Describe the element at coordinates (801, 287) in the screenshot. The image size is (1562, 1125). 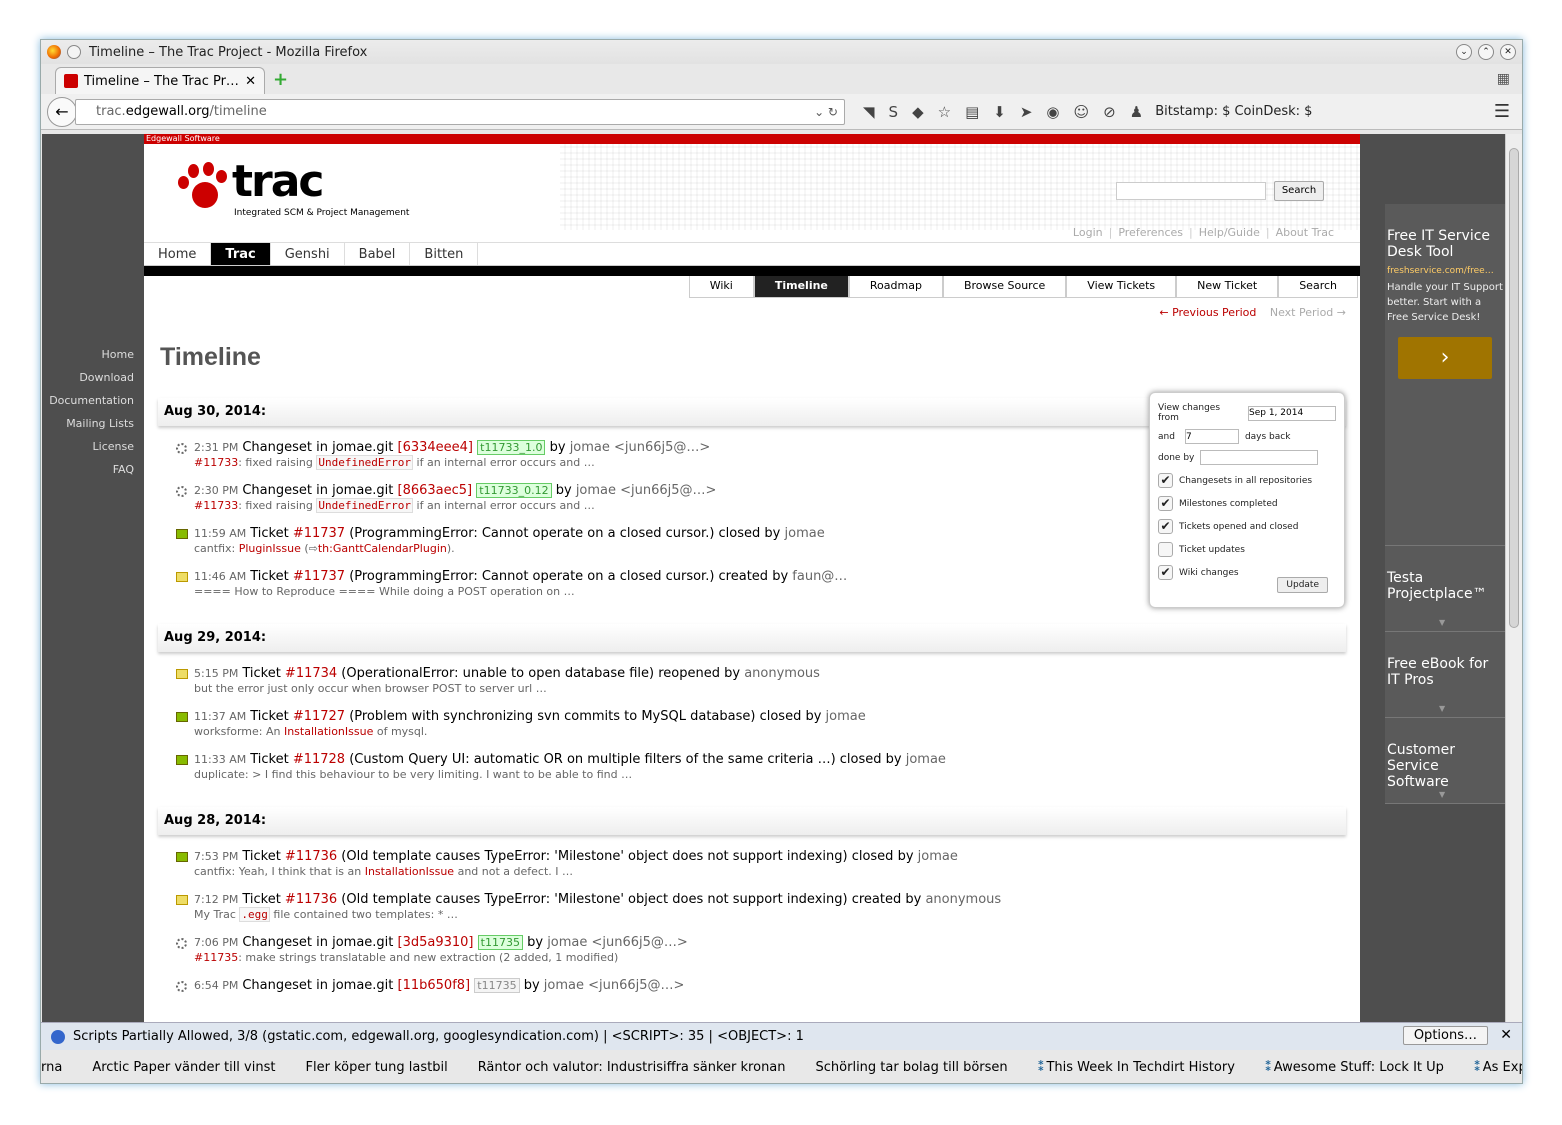
I see `nav-timeline: Timeline` at that location.